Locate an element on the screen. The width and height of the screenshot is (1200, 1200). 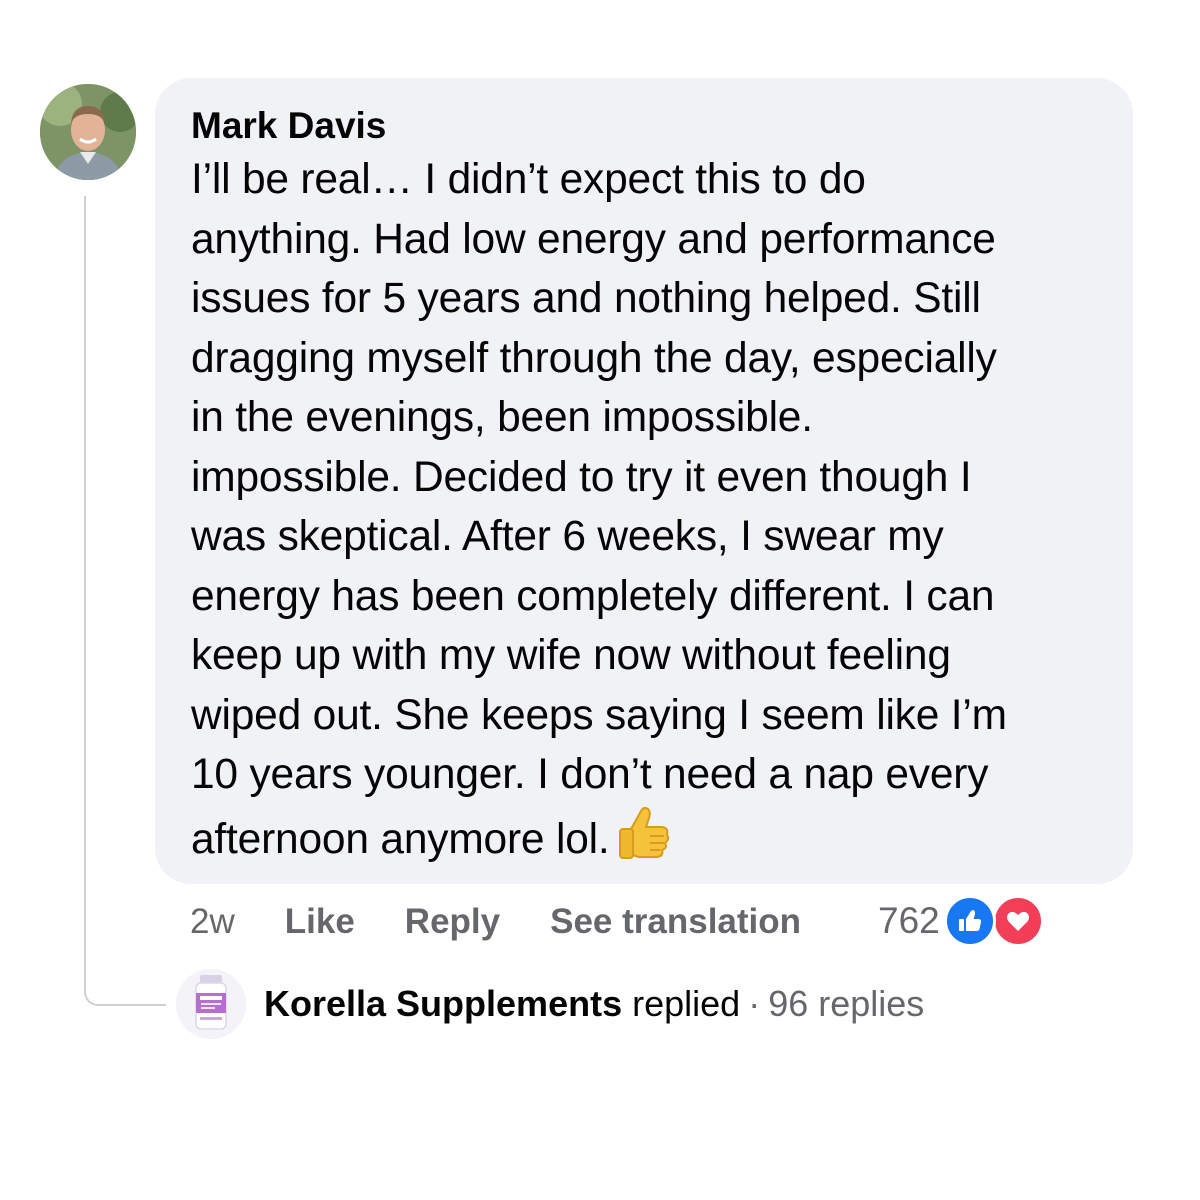
comment-line-last: afternoon anymore lol. is located at coordinates (647, 841).